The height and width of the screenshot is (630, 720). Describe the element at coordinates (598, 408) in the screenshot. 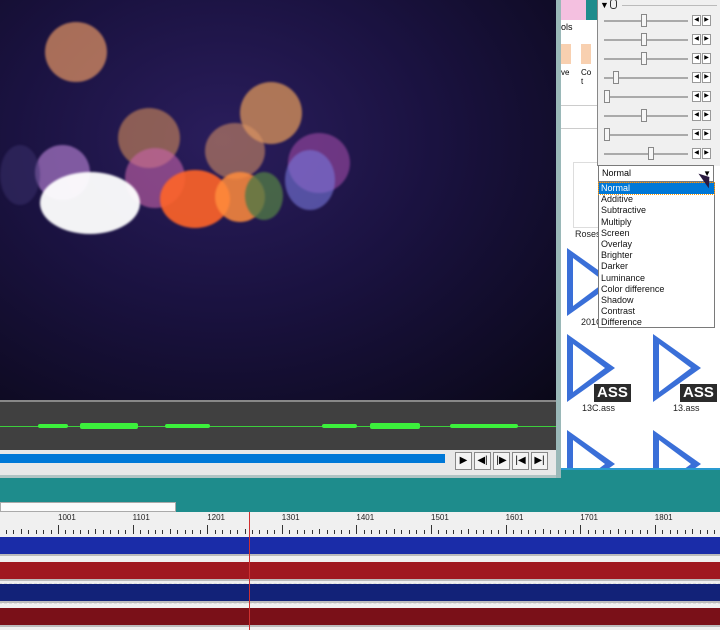

I see `file-name: 13C.ass` at that location.